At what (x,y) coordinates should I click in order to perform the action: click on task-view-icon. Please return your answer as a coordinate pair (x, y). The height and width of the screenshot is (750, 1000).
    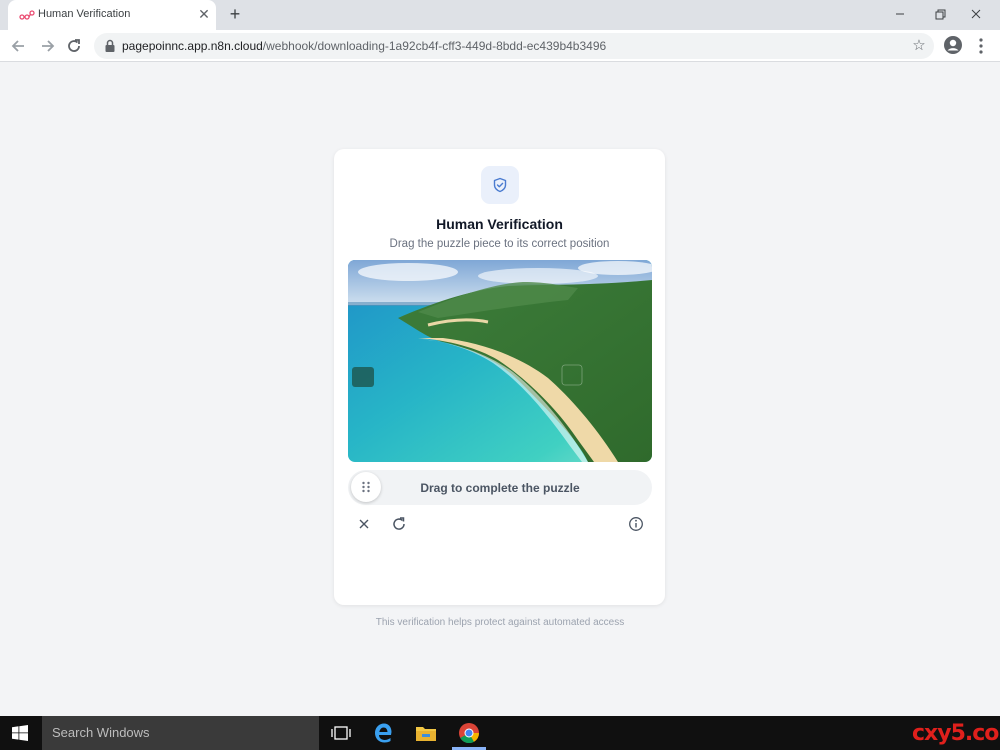
    Looking at the image, I should click on (341, 733).